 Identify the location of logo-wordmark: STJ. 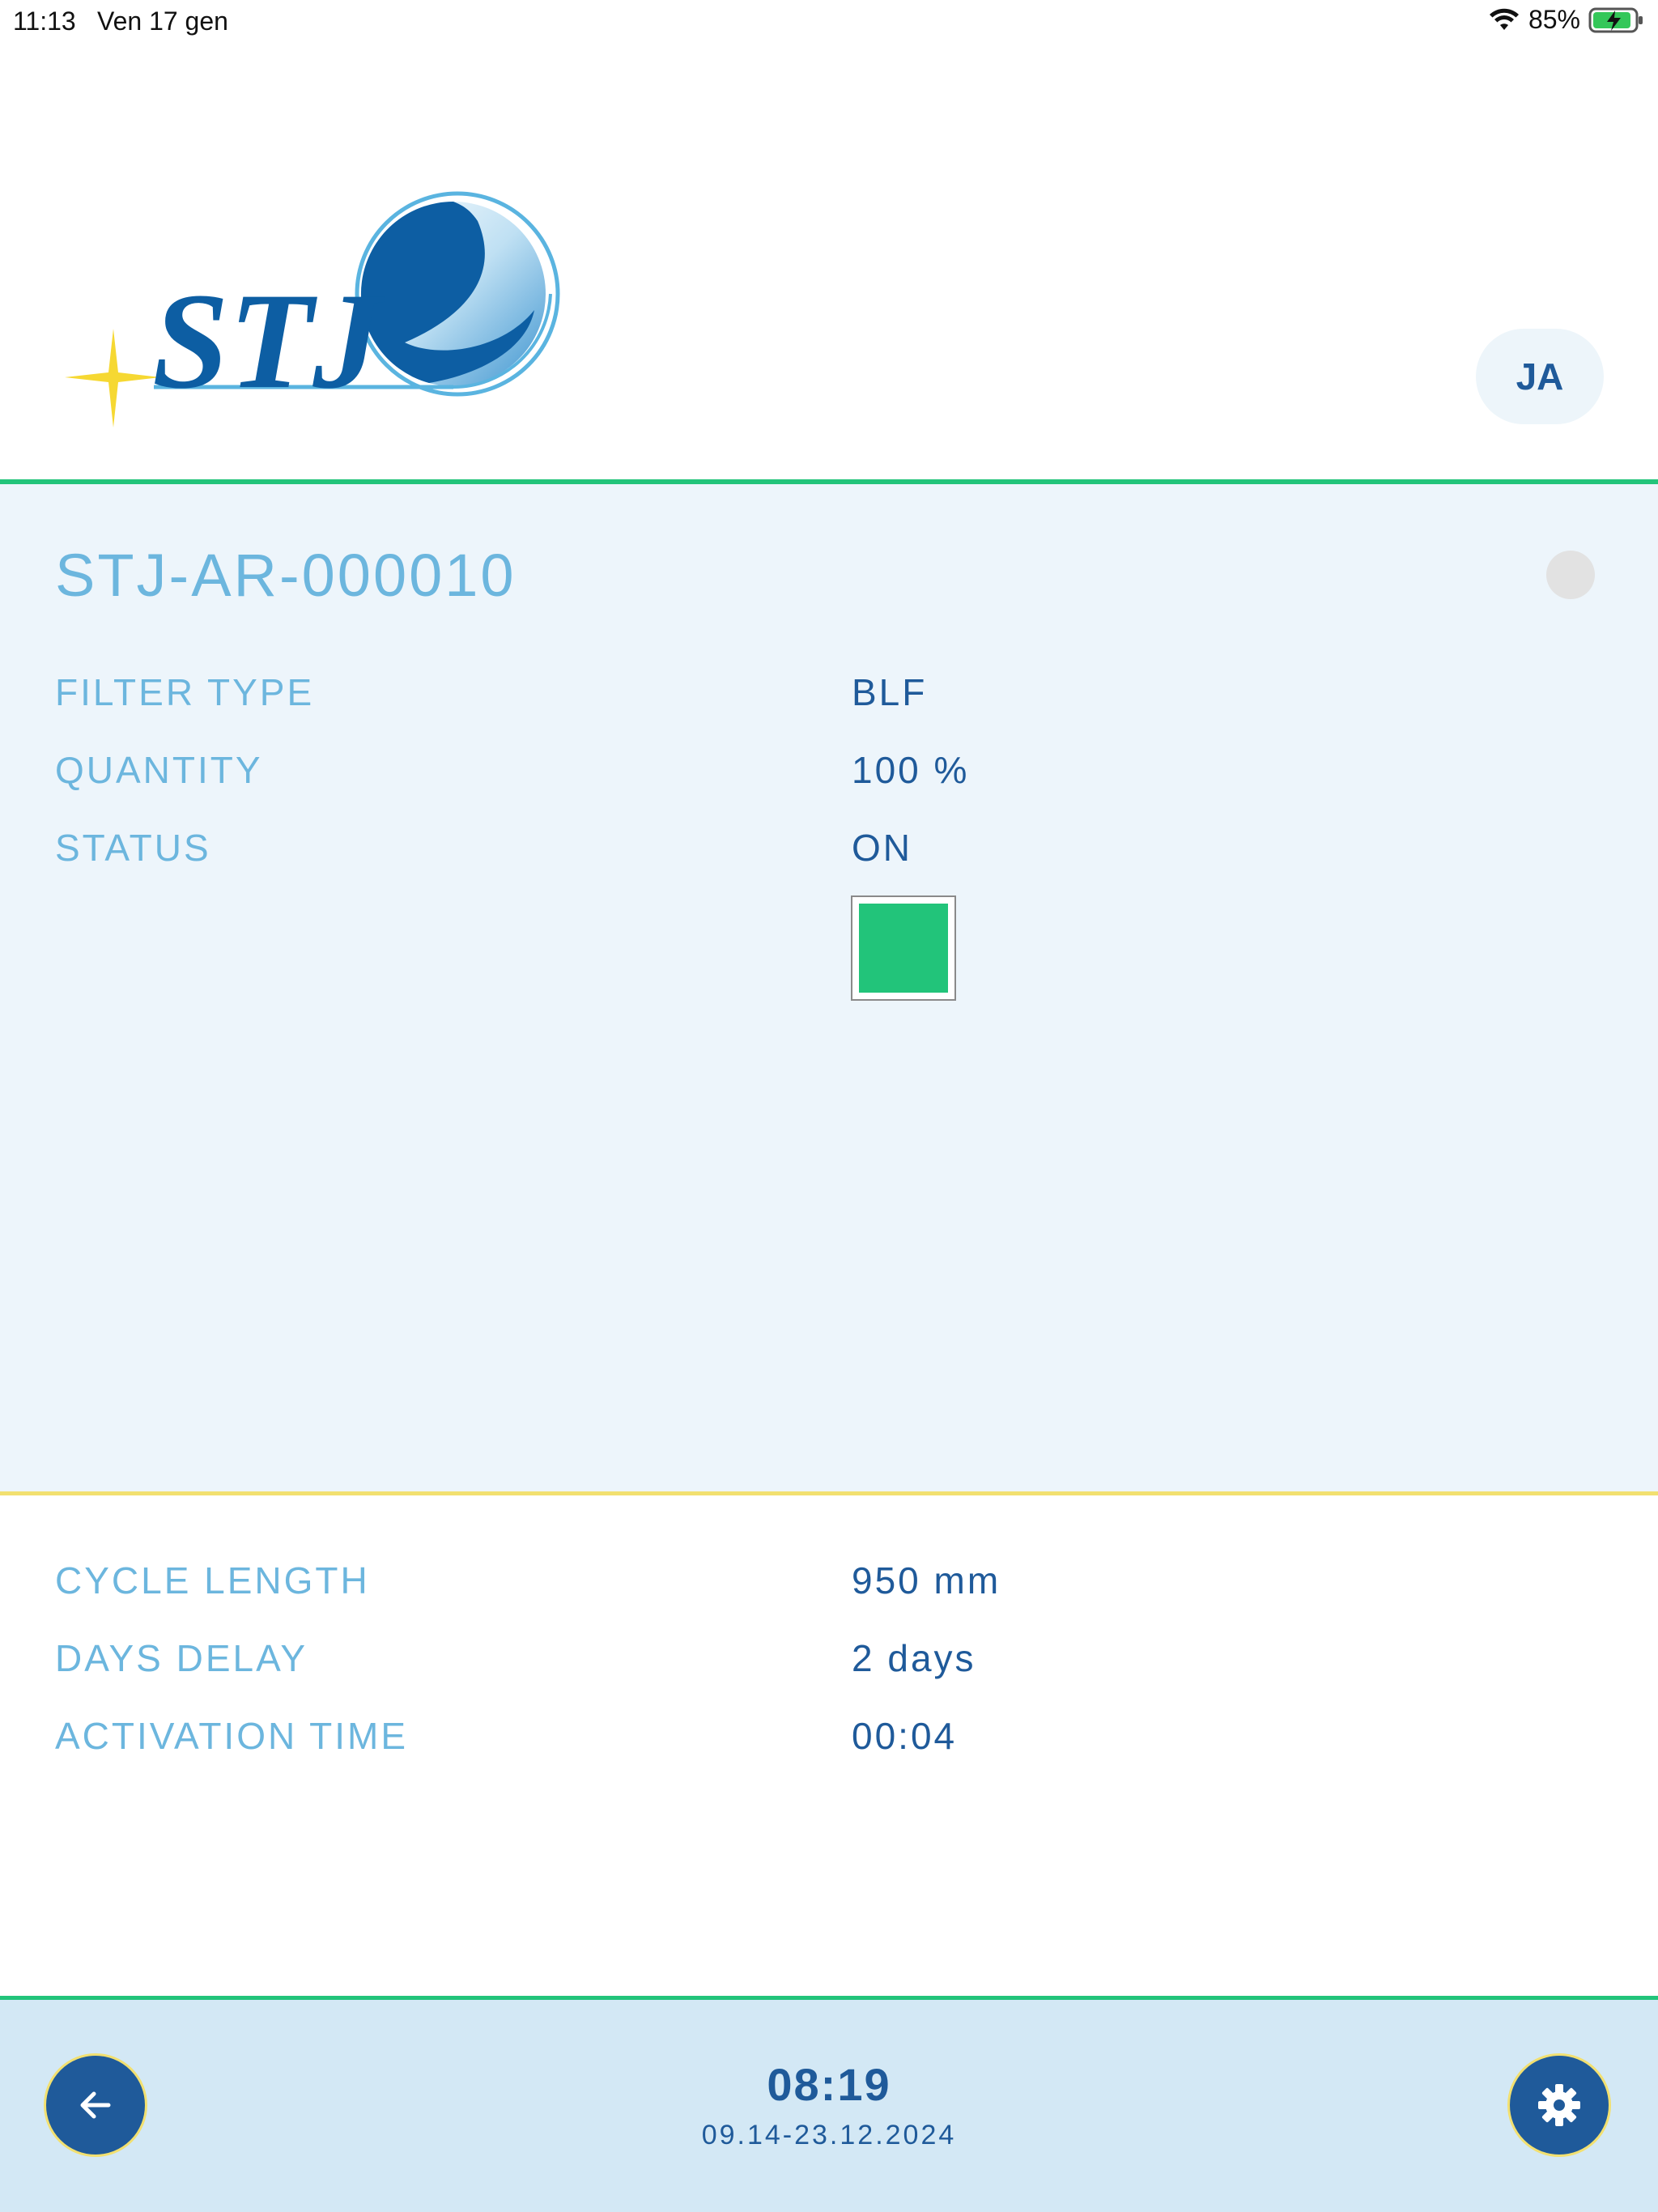
(268, 341).